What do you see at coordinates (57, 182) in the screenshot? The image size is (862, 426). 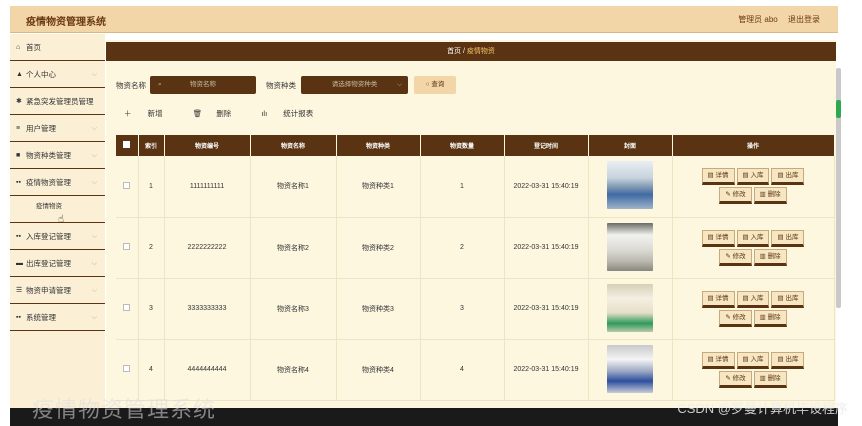 I see `sidebar-item-epidemic-materials: ▪▪ 疫情物资管理 ⌵` at bounding box center [57, 182].